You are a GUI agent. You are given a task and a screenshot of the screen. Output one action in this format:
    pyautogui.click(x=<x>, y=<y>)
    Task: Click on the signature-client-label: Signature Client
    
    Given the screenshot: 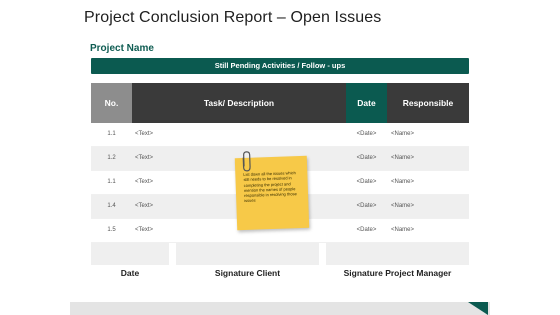 What is the action you would take?
    pyautogui.click(x=247, y=273)
    